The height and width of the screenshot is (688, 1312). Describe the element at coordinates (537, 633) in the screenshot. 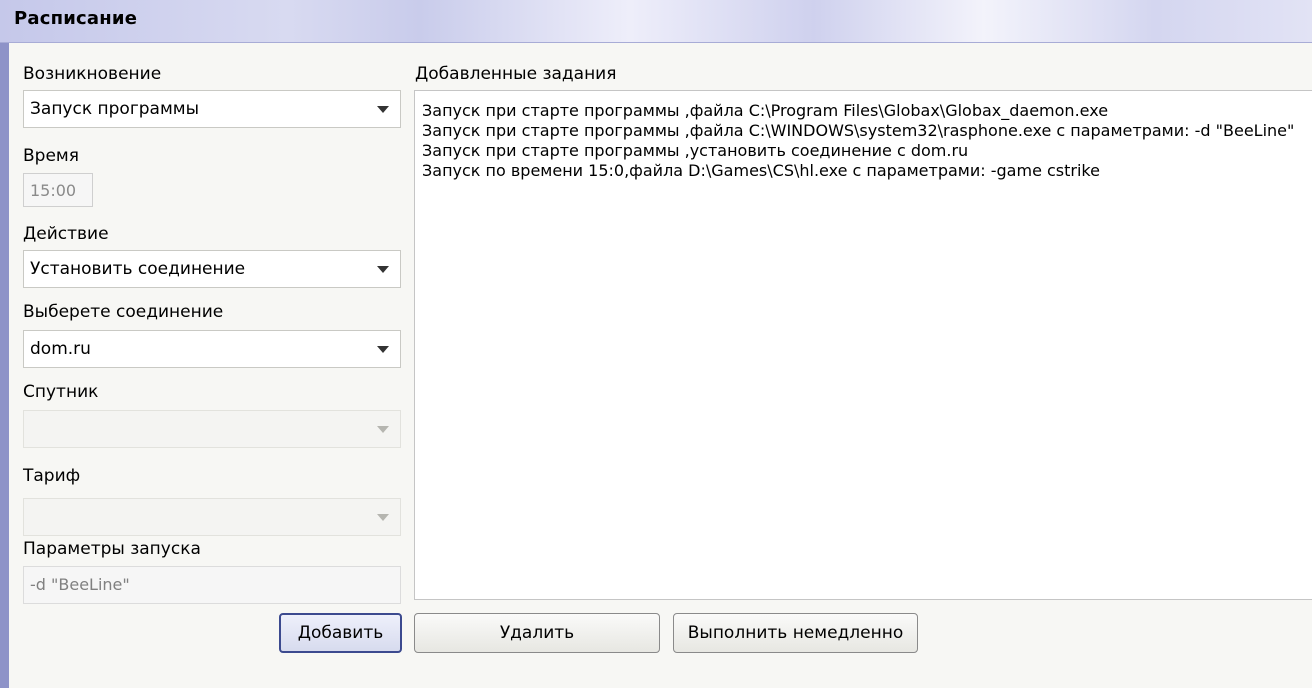

I see `delete-button: Удалить` at that location.